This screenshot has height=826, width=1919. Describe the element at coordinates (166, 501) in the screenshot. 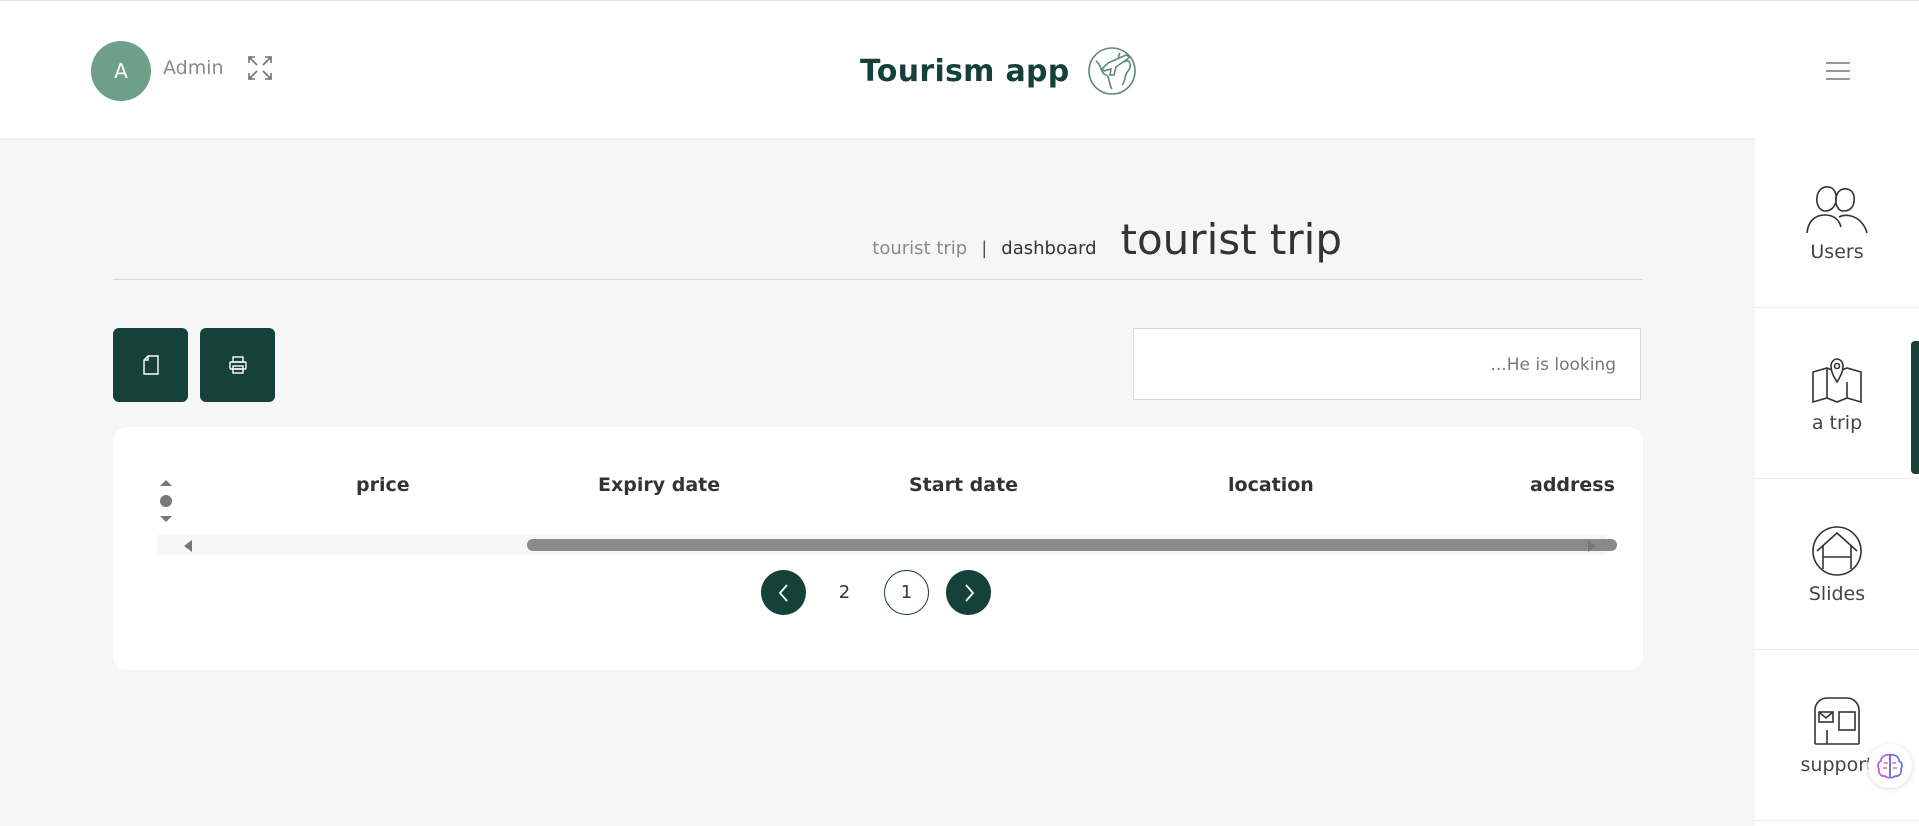

I see `sort-control-icon` at that location.